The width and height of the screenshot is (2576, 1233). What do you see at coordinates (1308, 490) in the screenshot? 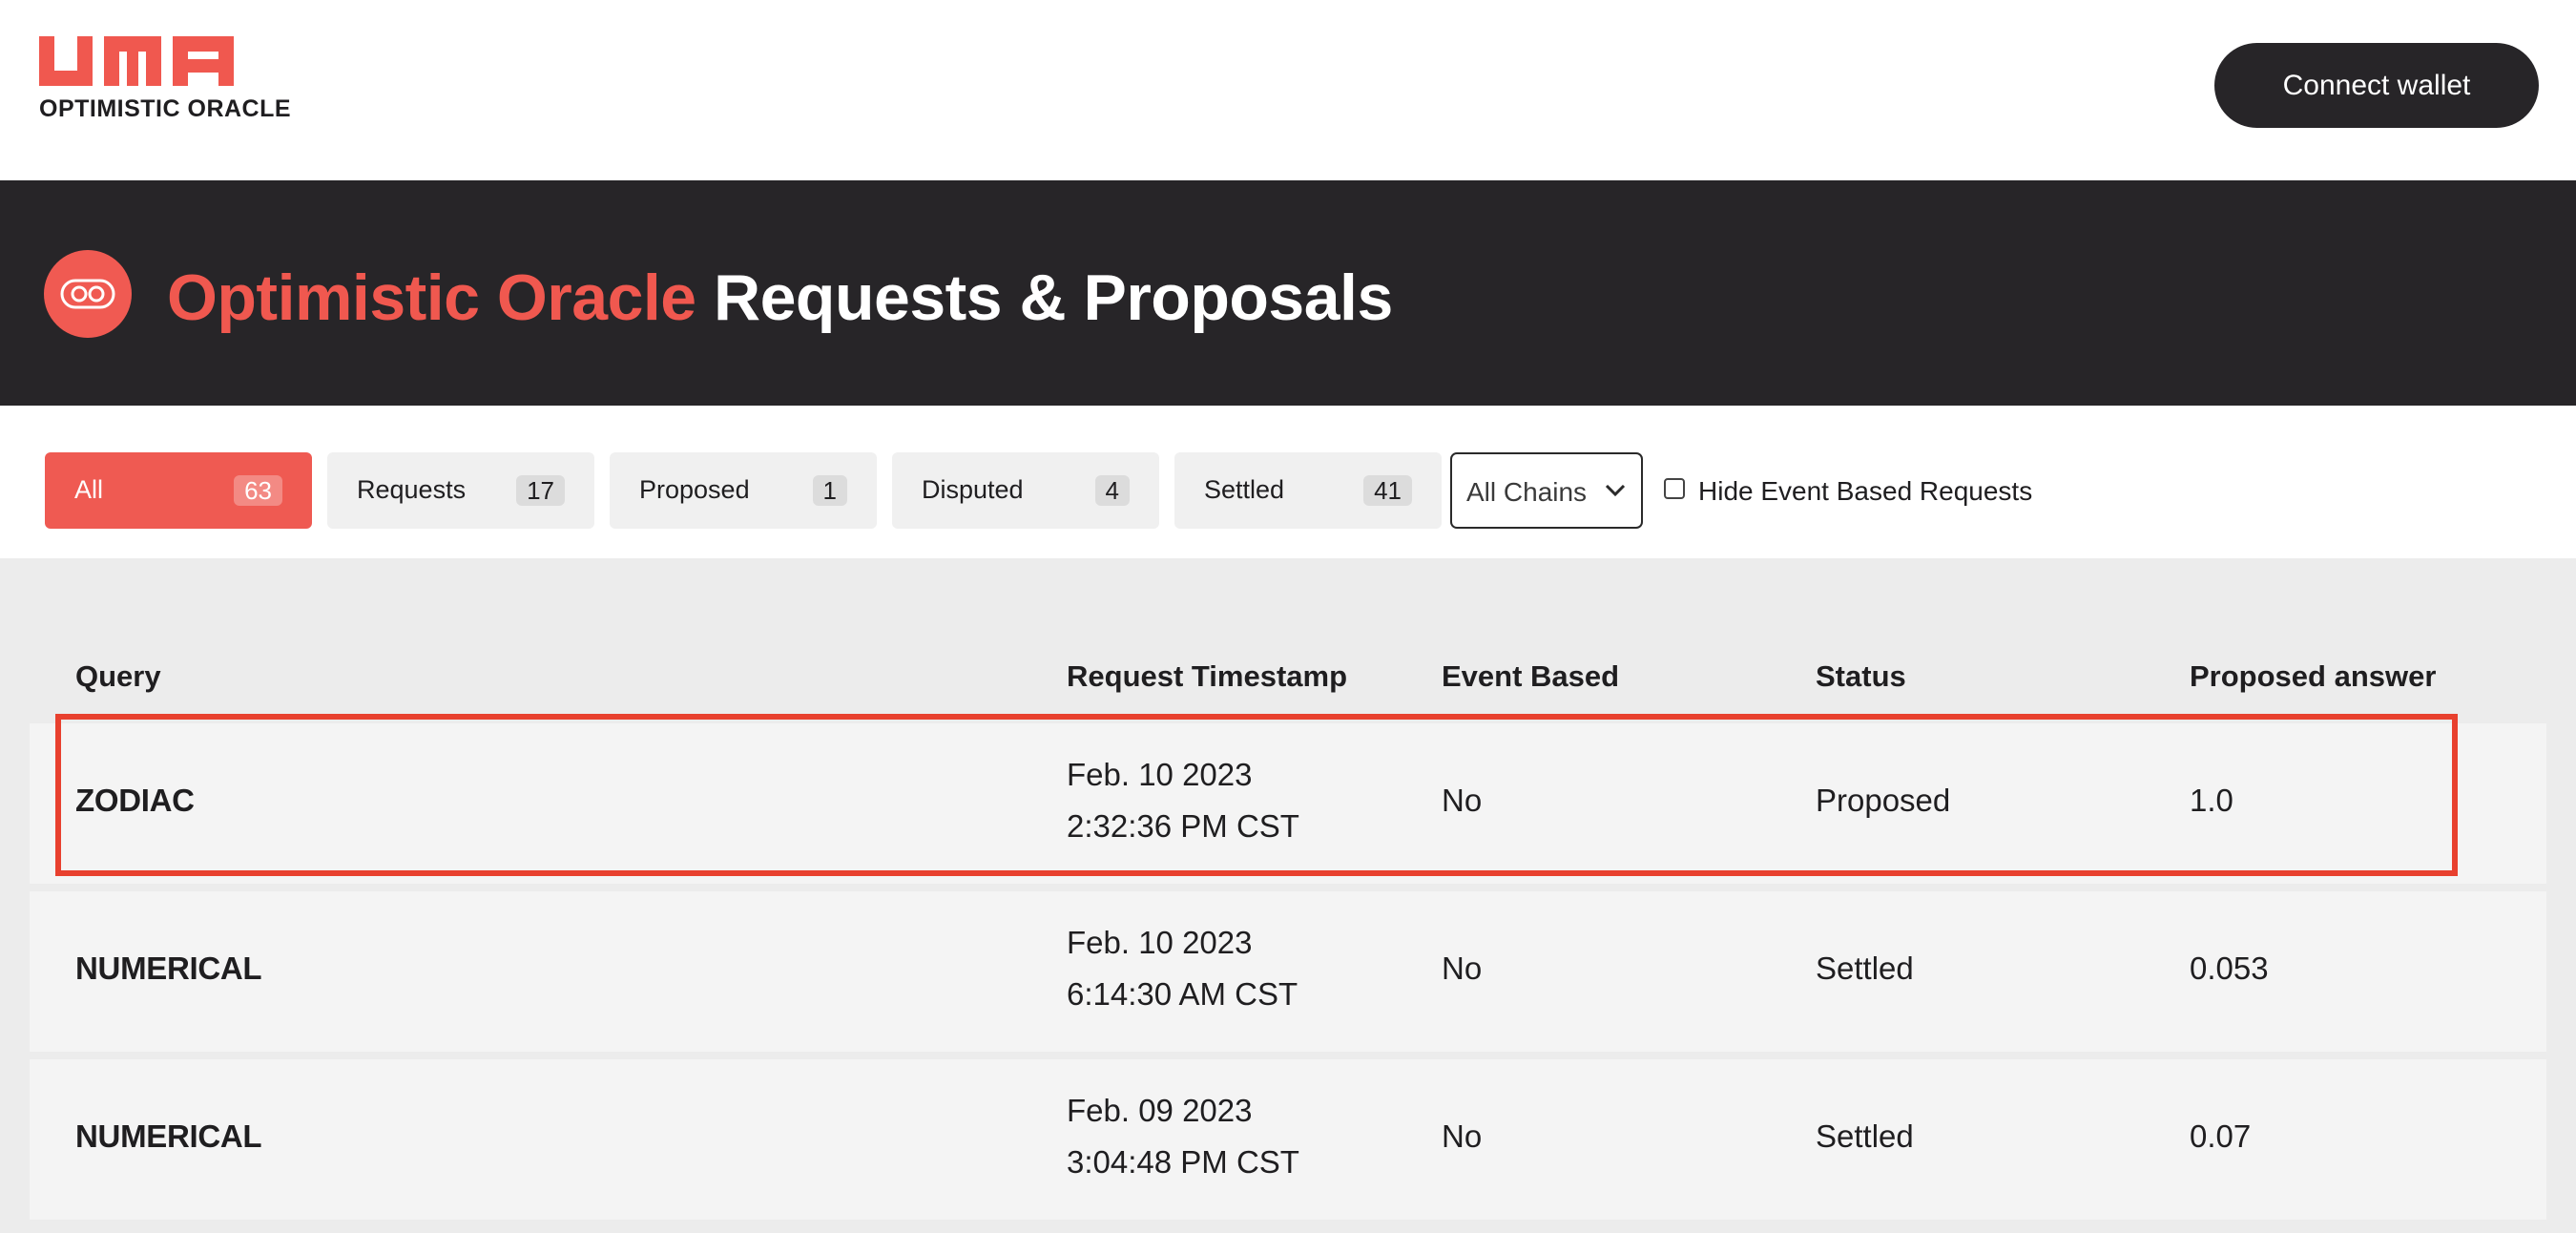
I see `filter-tab-settled: Settled 41` at bounding box center [1308, 490].